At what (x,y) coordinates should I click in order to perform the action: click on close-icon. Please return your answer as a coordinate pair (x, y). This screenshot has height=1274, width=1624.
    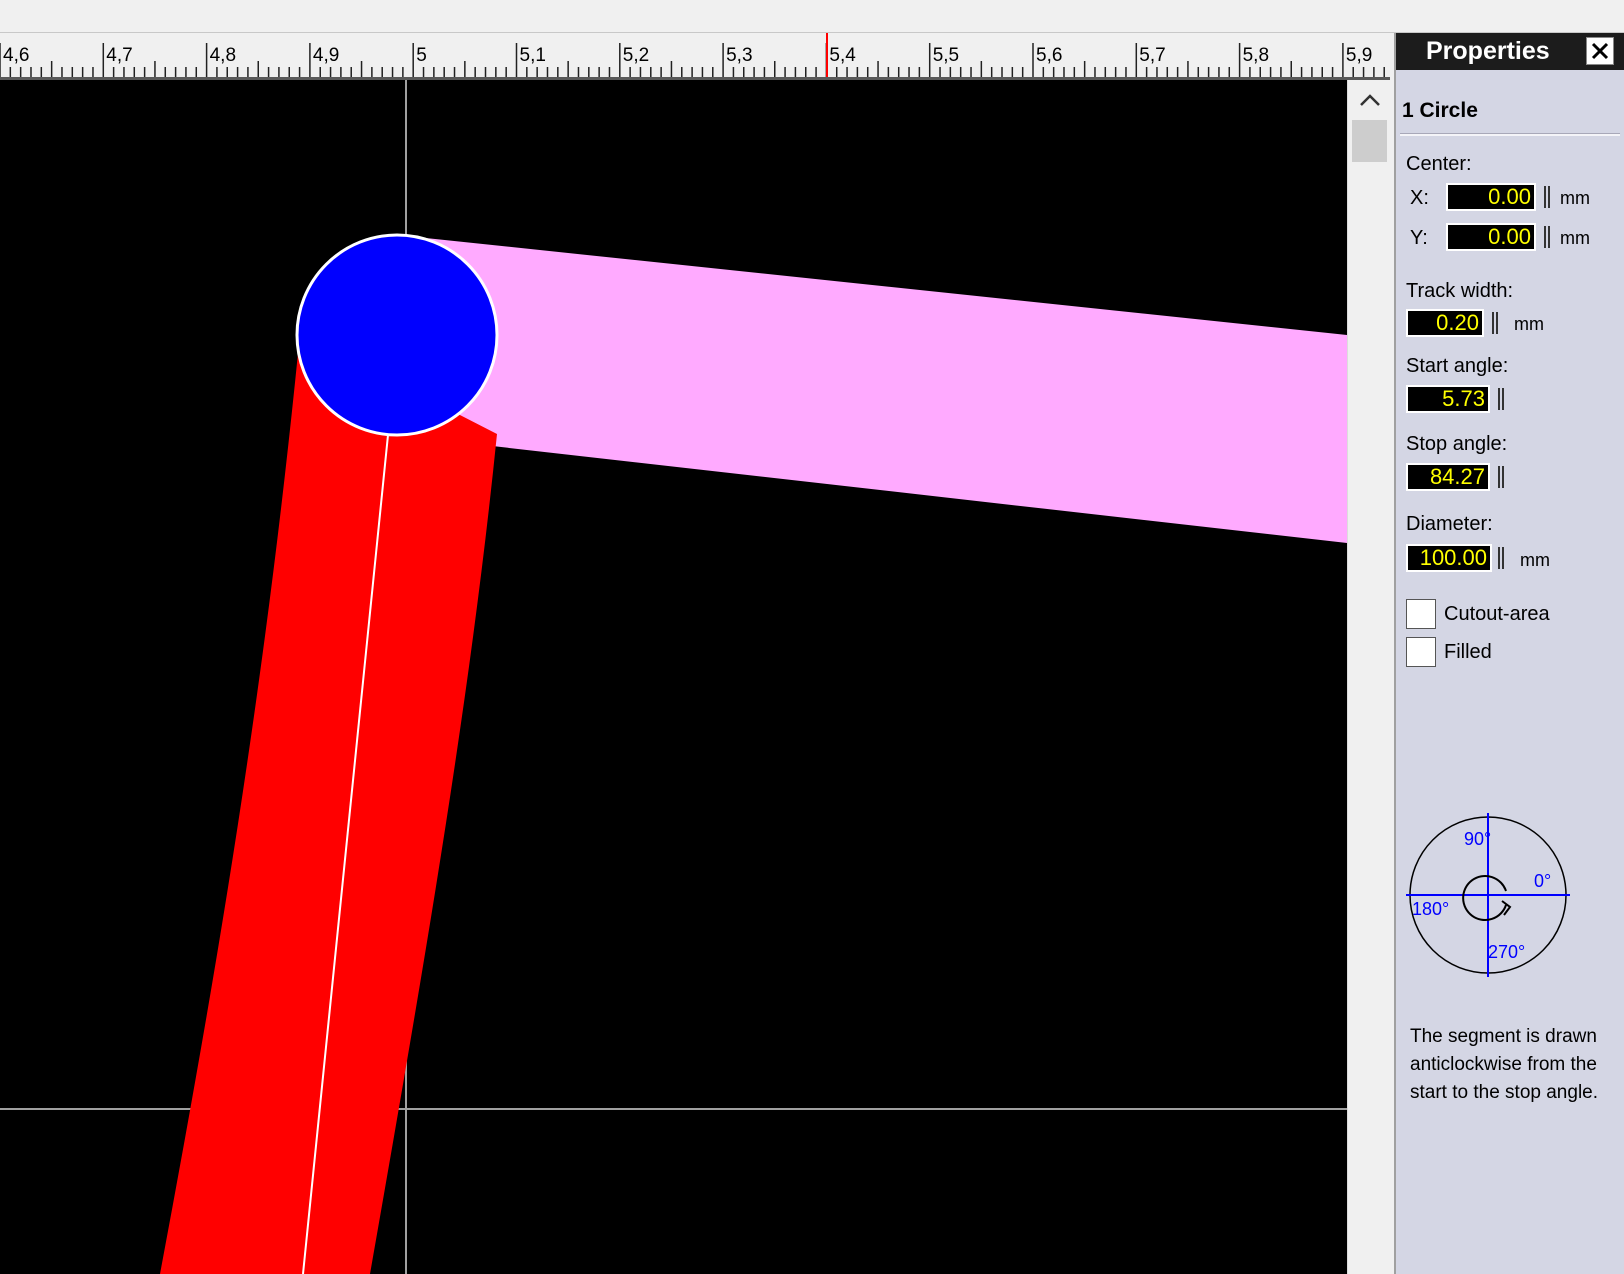
    Looking at the image, I should click on (1600, 51).